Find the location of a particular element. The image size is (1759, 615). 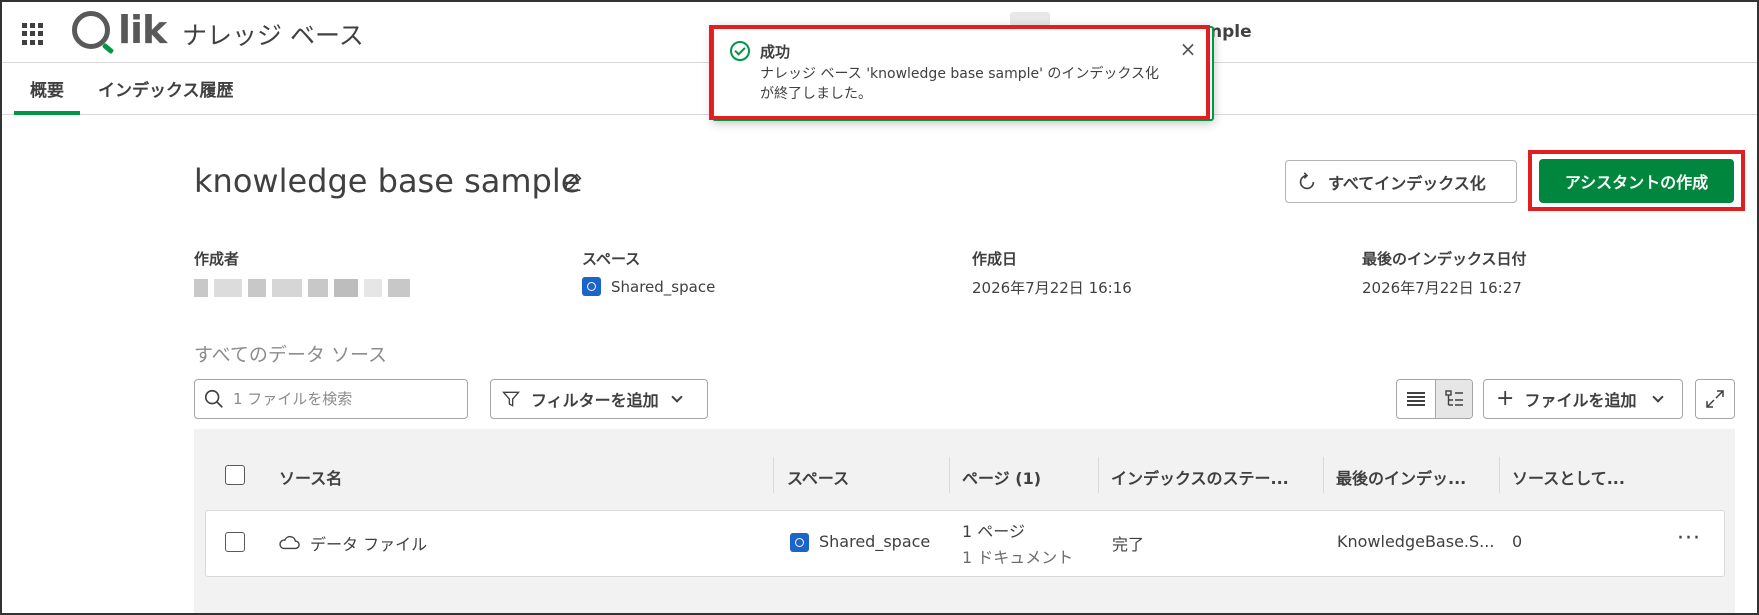

page-title: knowledge base sample is located at coordinates (387, 181).